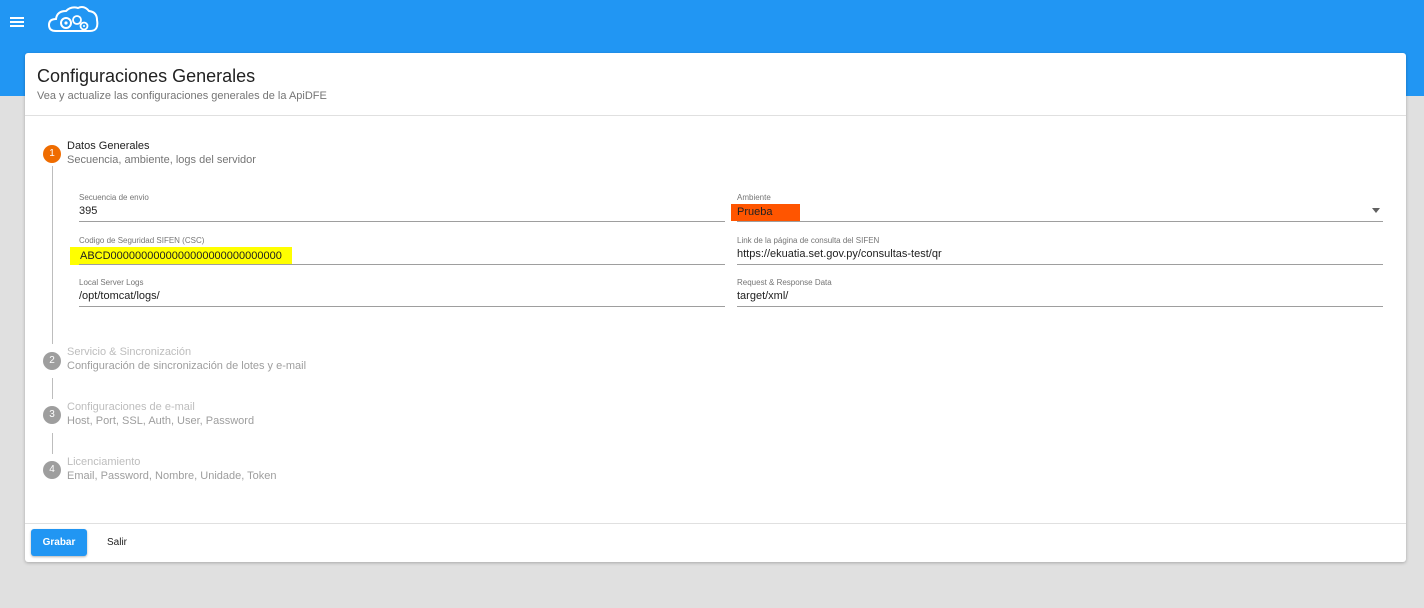  What do you see at coordinates (146, 76) in the screenshot?
I see `page-title: Configuraciones Generales` at bounding box center [146, 76].